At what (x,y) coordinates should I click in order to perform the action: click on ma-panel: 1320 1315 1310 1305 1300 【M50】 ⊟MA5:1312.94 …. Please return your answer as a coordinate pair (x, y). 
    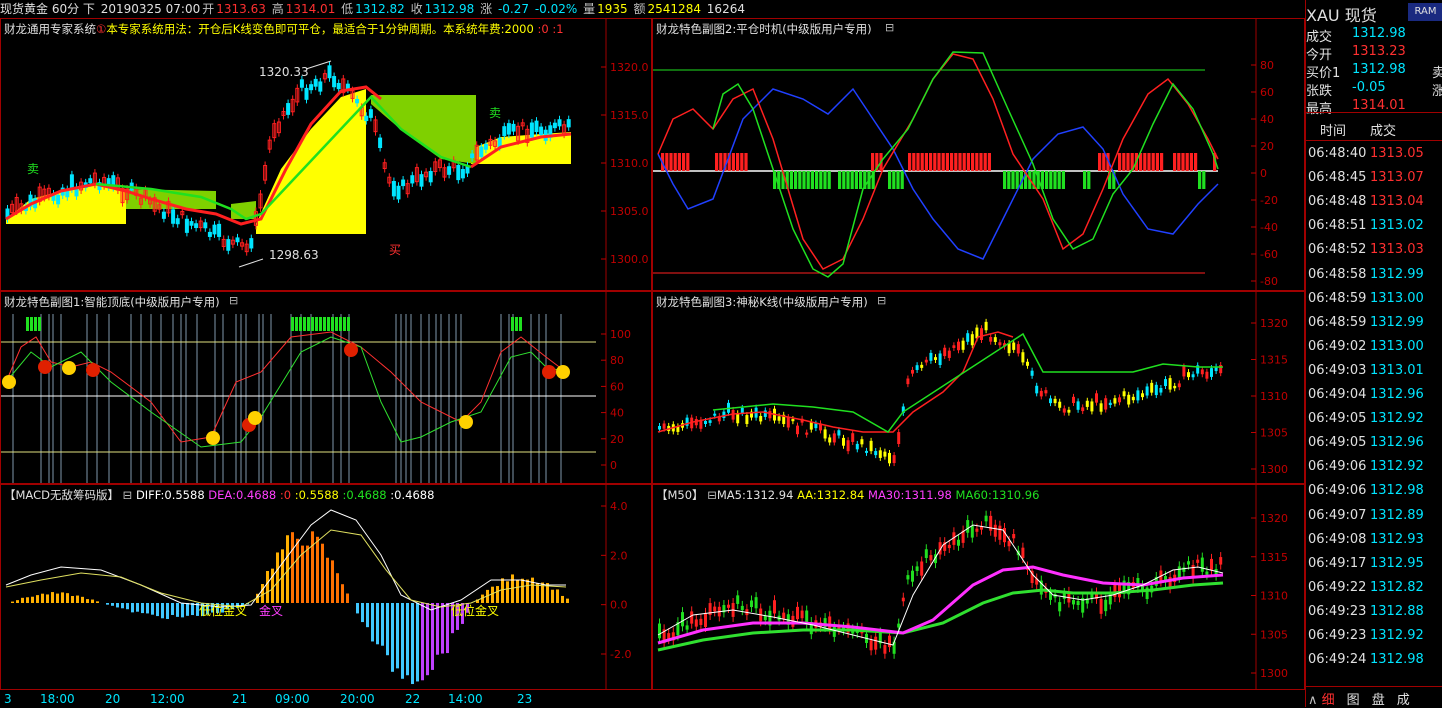
    Looking at the image, I should click on (978, 587).